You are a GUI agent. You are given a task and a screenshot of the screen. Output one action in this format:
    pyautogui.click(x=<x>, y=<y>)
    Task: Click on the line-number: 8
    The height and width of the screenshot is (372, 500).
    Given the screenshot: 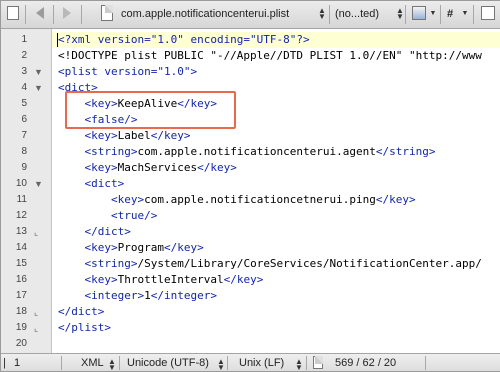 What is the action you would take?
    pyautogui.click(x=24, y=151)
    